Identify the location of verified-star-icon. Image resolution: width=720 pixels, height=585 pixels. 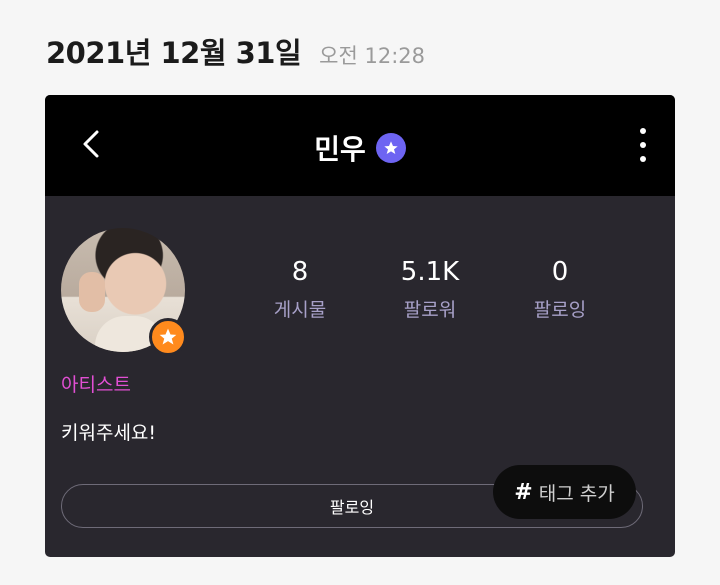
(390, 148).